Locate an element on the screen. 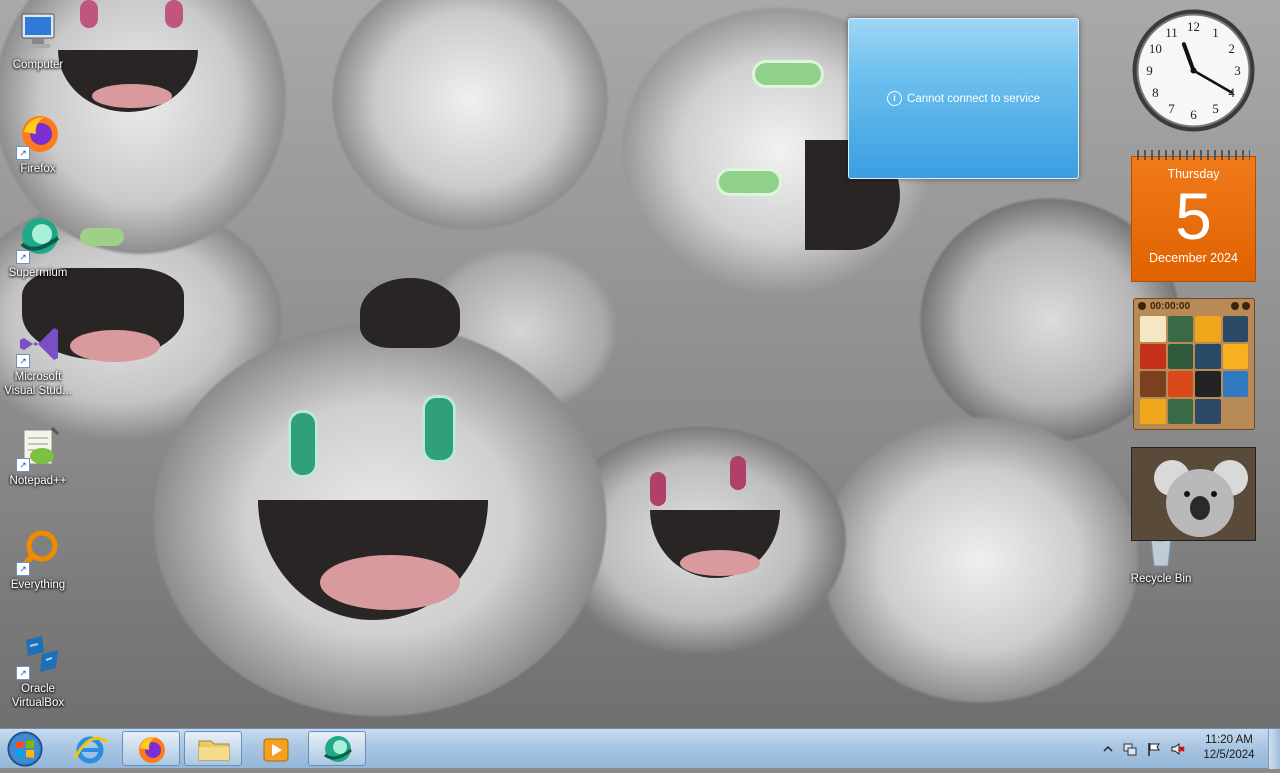 This screenshot has width=1280, height=773. firefox-icon: ↗ is located at coordinates (38, 136).